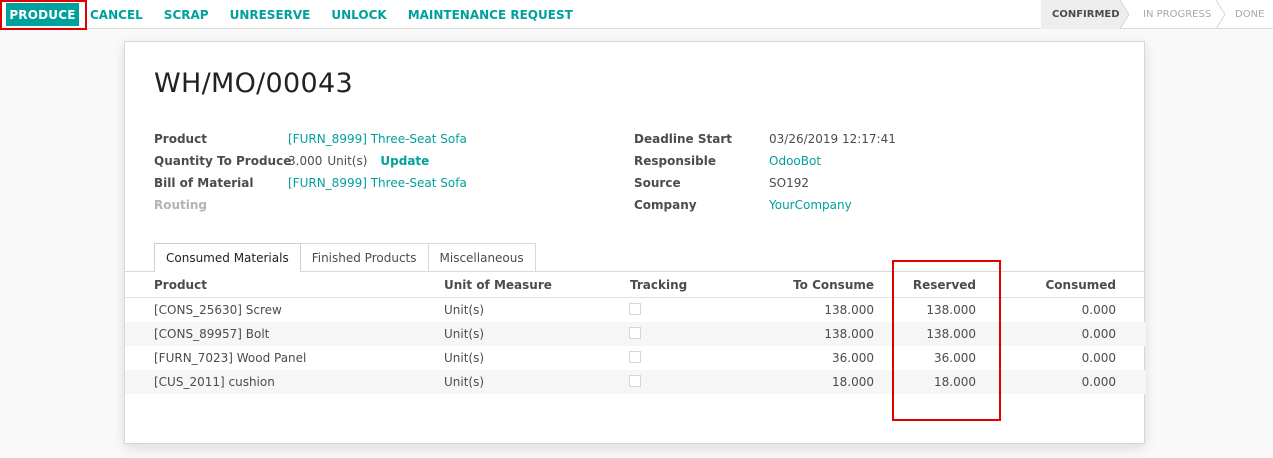  Describe the element at coordinates (955, 382) in the screenshot. I see `cell-reserved: 18.000` at that location.